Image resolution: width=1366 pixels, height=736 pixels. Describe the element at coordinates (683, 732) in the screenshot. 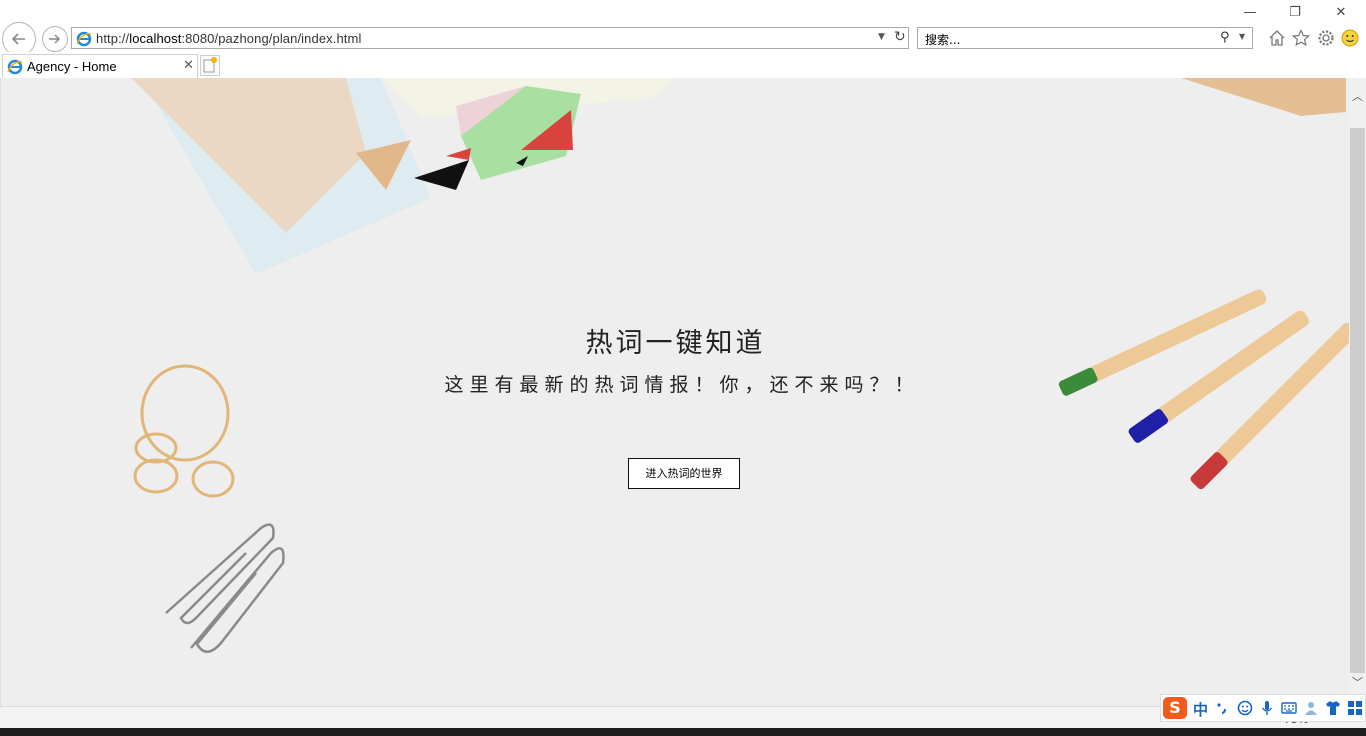

I see `os-taskbar` at that location.